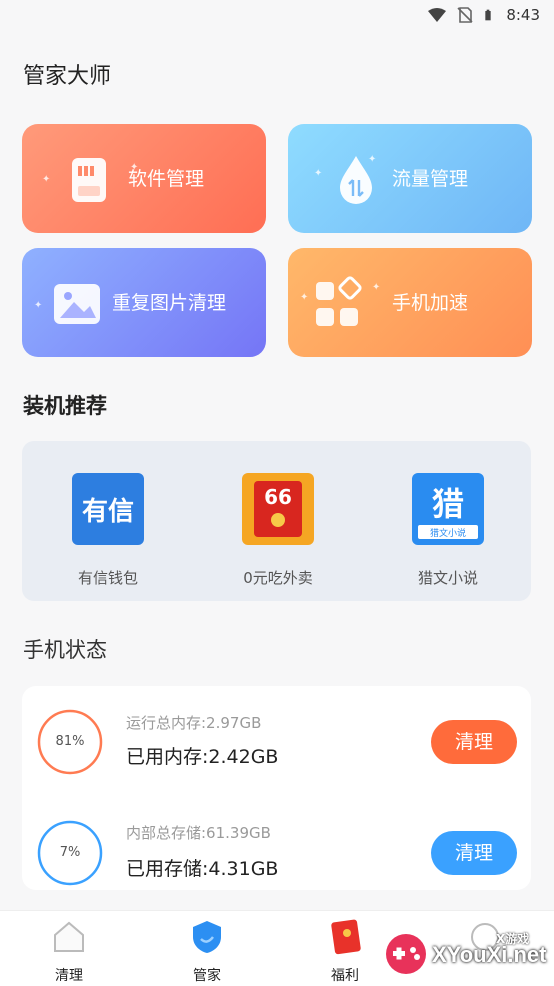  I want to click on tab-label: 管家, so click(207, 976).